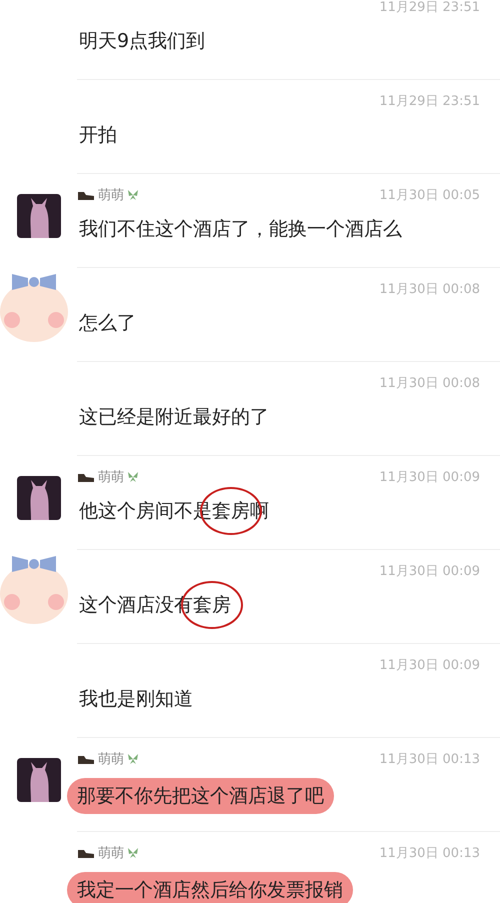  What do you see at coordinates (174, 417) in the screenshot?
I see `message-text: 这已经是附近最好的了` at bounding box center [174, 417].